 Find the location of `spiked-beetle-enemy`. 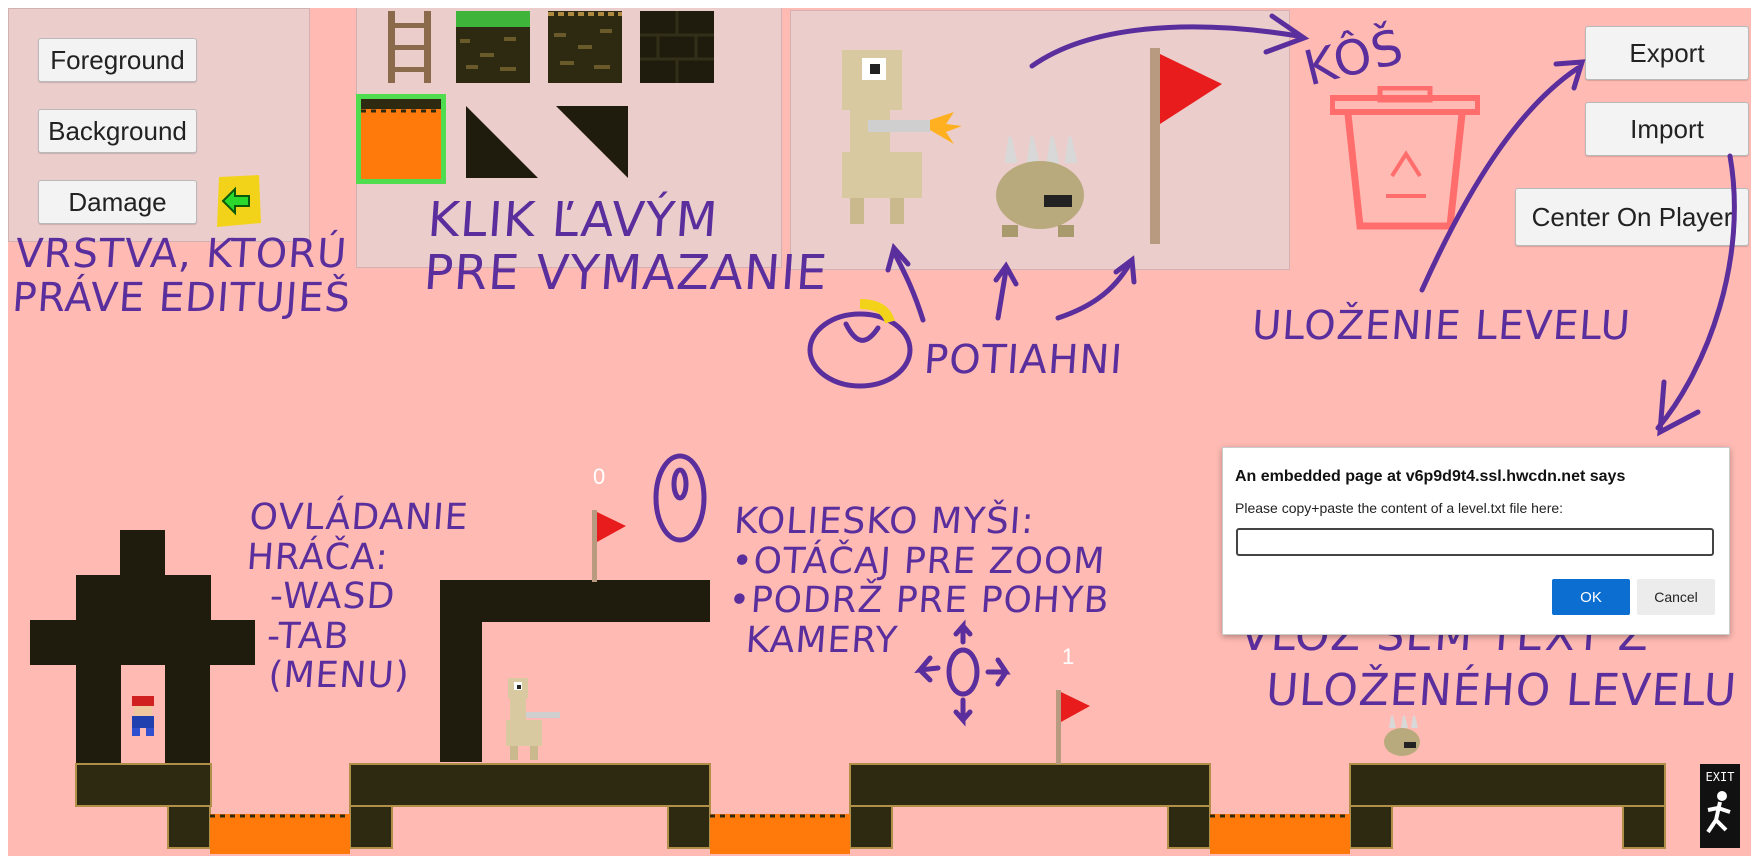

spiked-beetle-enemy is located at coordinates (1402, 737).